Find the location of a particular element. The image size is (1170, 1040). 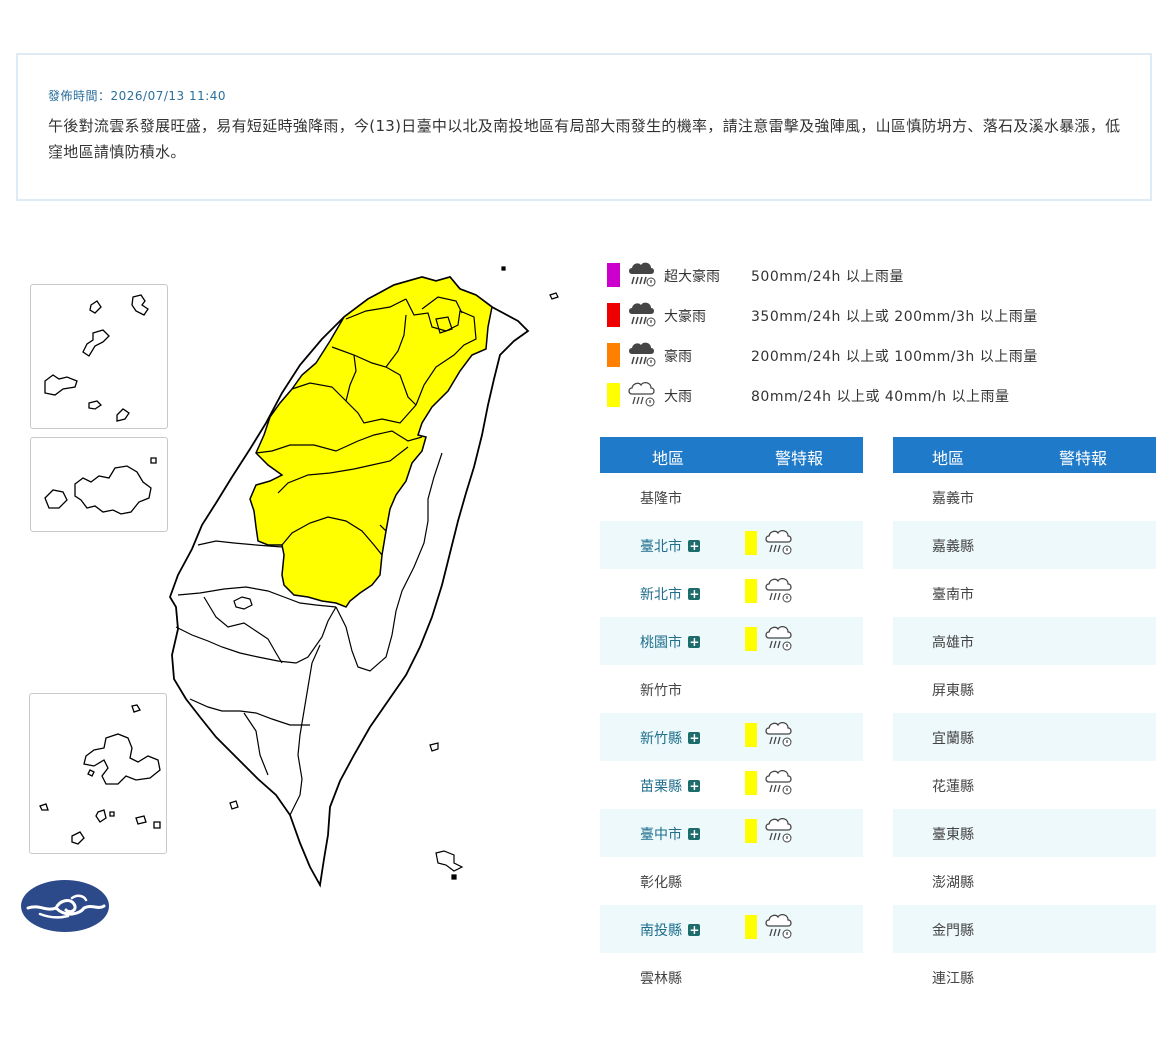

table-row: 嘉義市 is located at coordinates (1024, 497).